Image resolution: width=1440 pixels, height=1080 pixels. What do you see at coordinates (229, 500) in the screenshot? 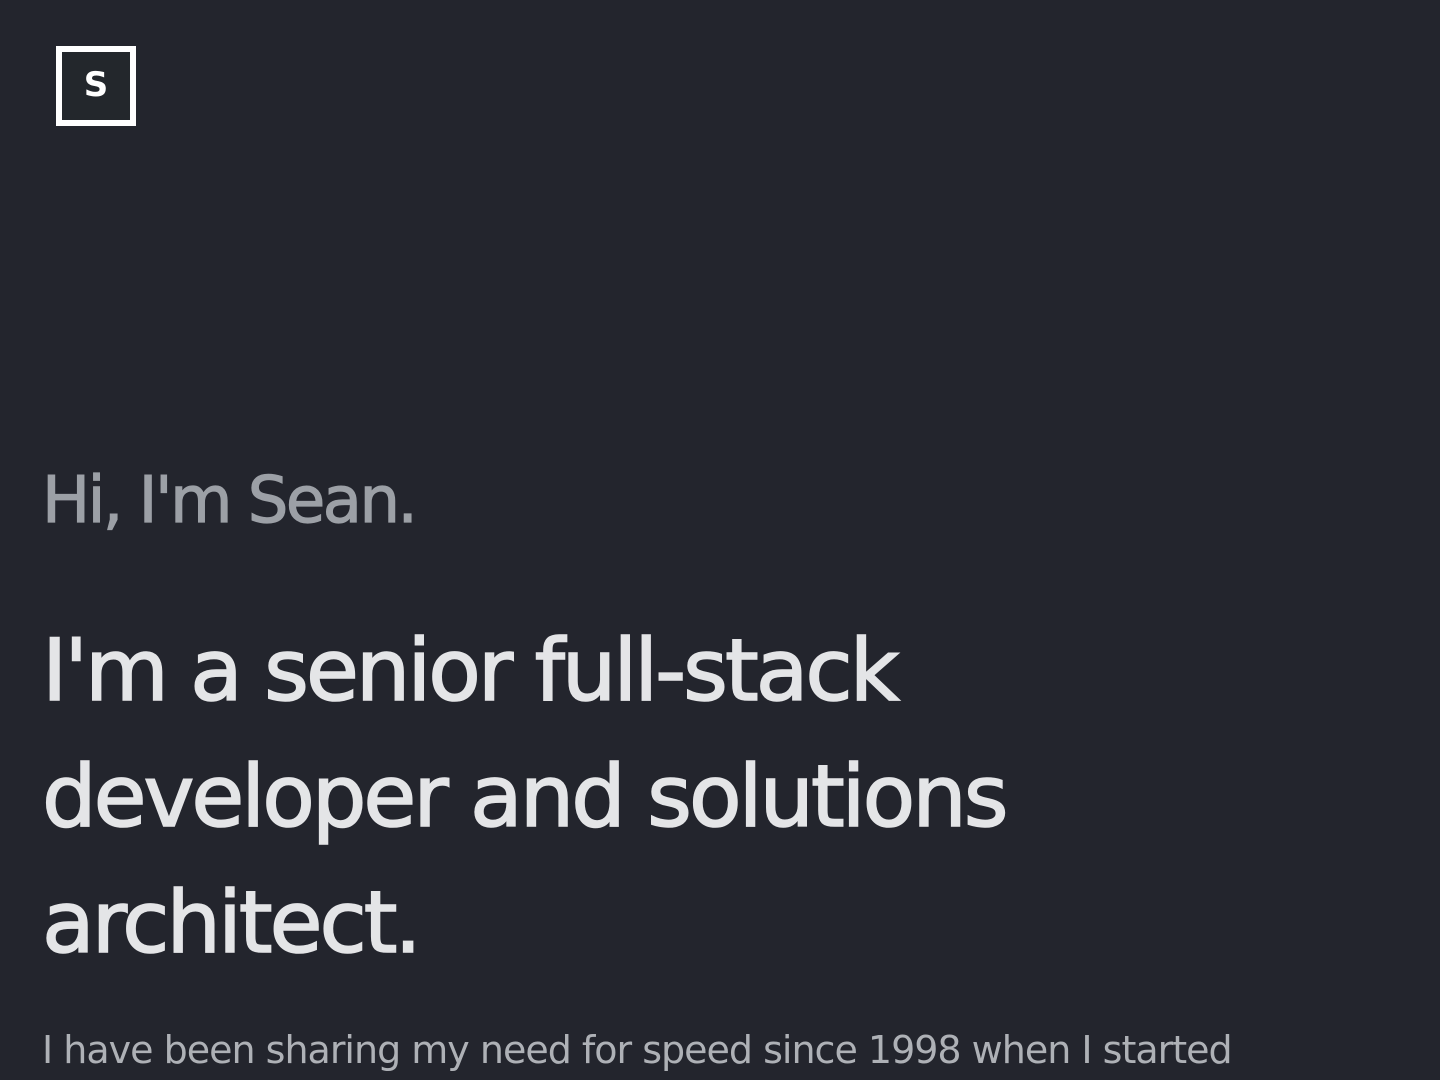
I see `greeting-heading: Hi, I'm Sean.` at bounding box center [229, 500].